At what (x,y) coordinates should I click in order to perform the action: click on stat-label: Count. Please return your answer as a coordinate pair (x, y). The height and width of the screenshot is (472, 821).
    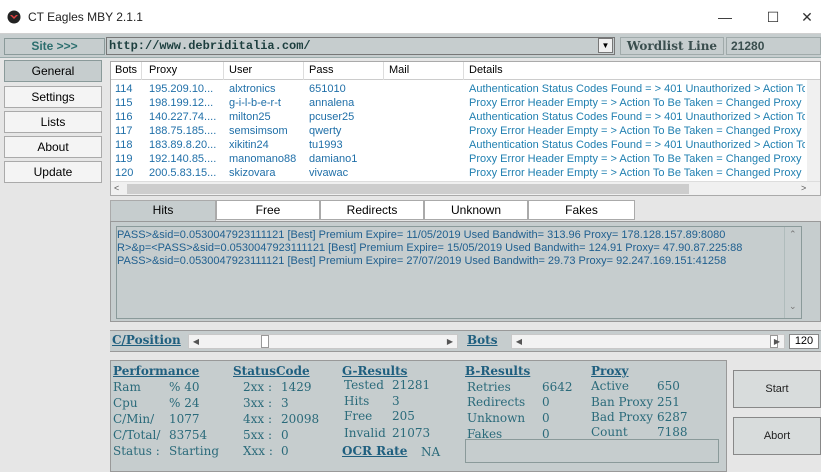
    Looking at the image, I should click on (609, 432).